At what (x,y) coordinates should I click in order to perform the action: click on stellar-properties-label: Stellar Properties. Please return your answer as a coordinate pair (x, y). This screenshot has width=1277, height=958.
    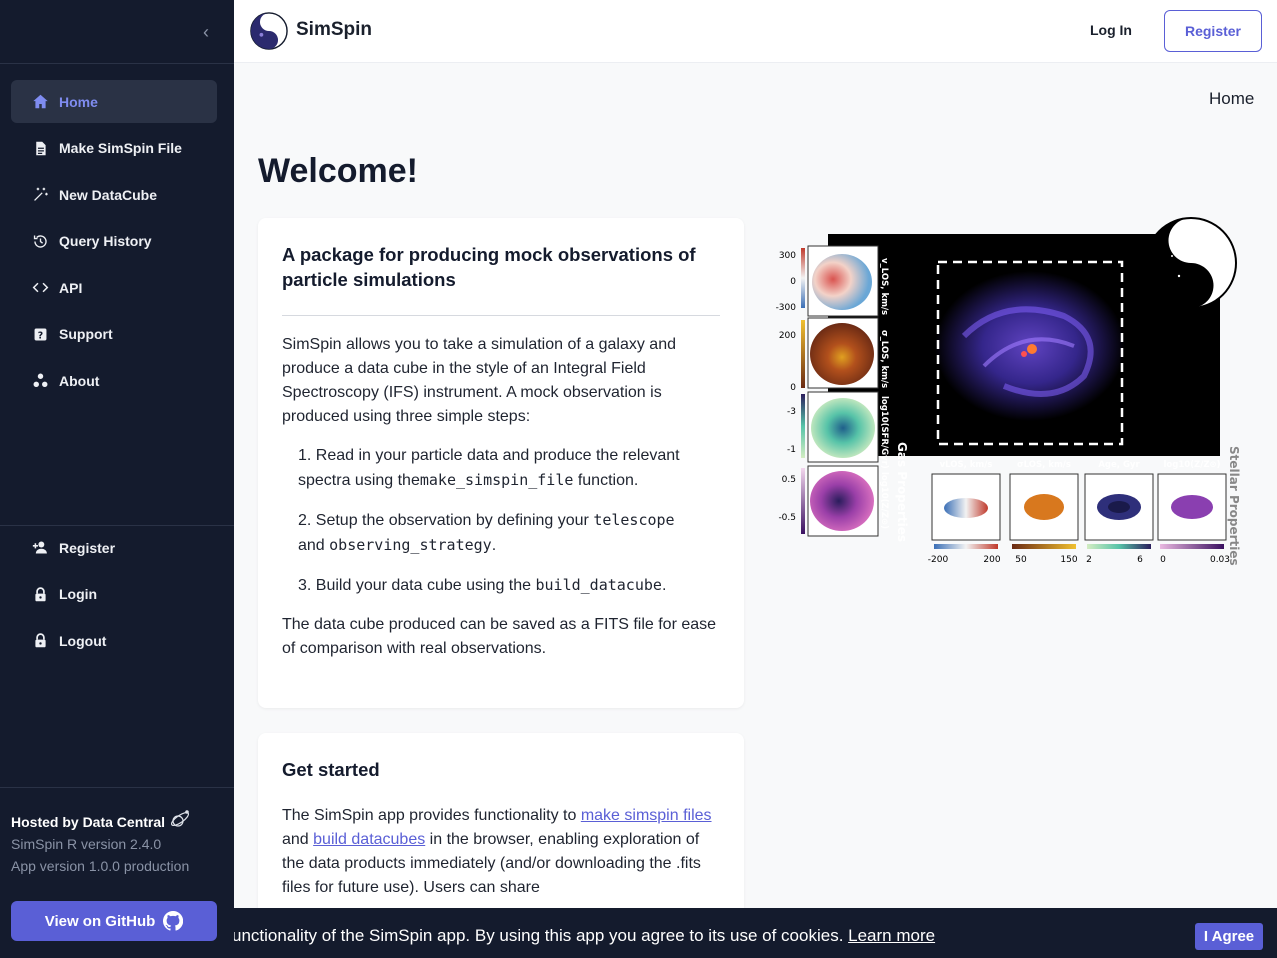
    Looking at the image, I should click on (1234, 506).